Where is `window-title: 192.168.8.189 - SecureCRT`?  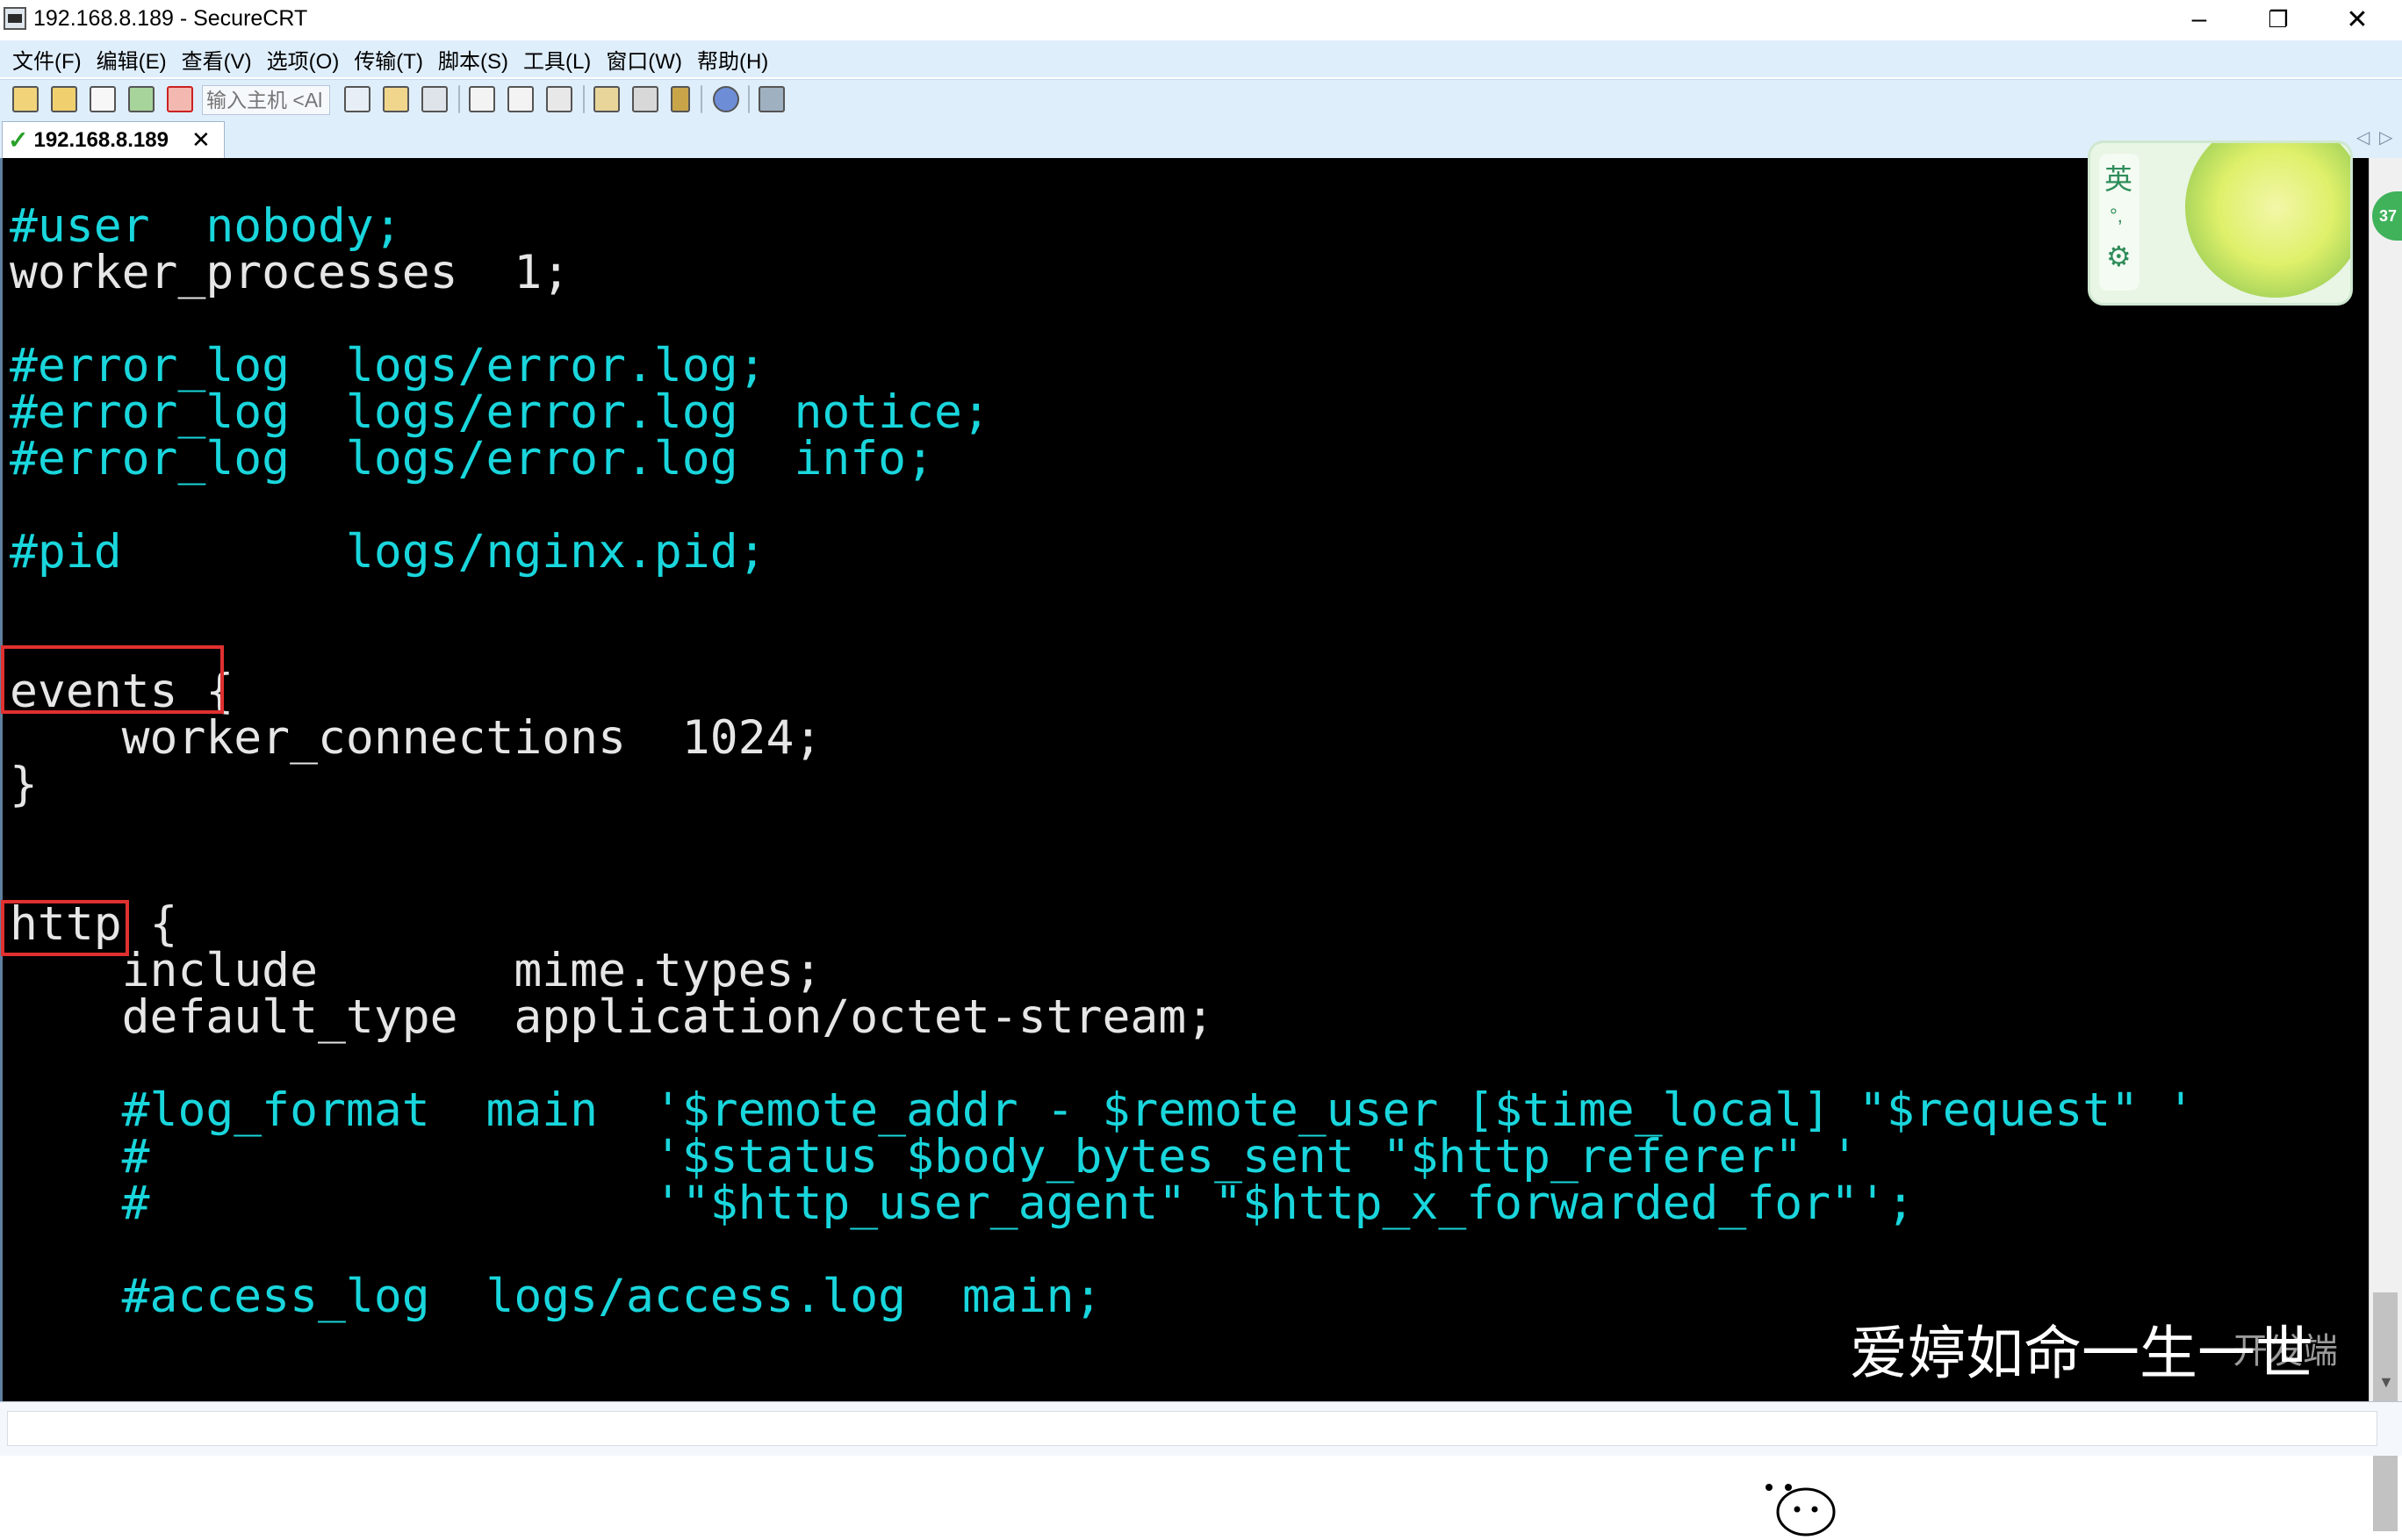 window-title: 192.168.8.189 - SecureCRT is located at coordinates (170, 19).